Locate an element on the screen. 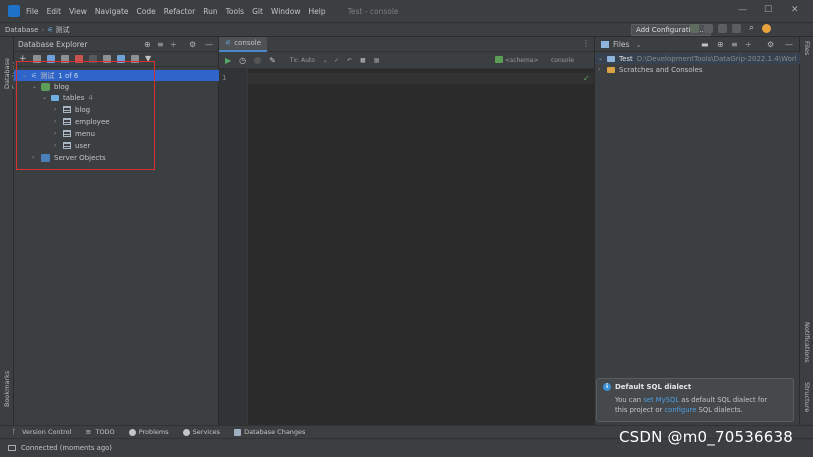 Image resolution: width=813 pixels, height=457 pixels. caret-row is located at coordinates (421, 78).